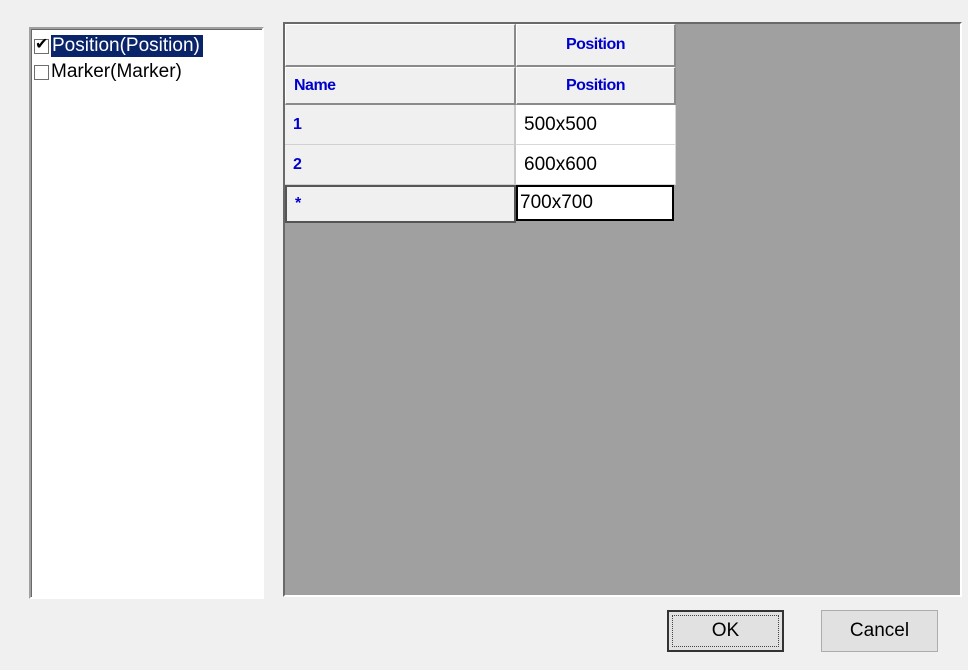  Describe the element at coordinates (41, 72) in the screenshot. I see `checkbox-marker` at that location.